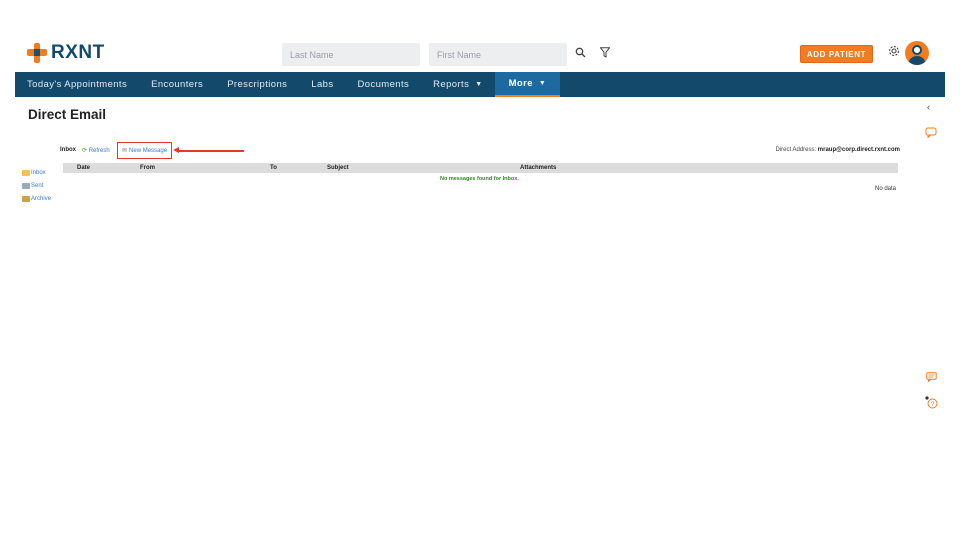 The image size is (960, 540). Describe the element at coordinates (928, 107) in the screenshot. I see `collapse-chevron-icon: ‹` at that location.